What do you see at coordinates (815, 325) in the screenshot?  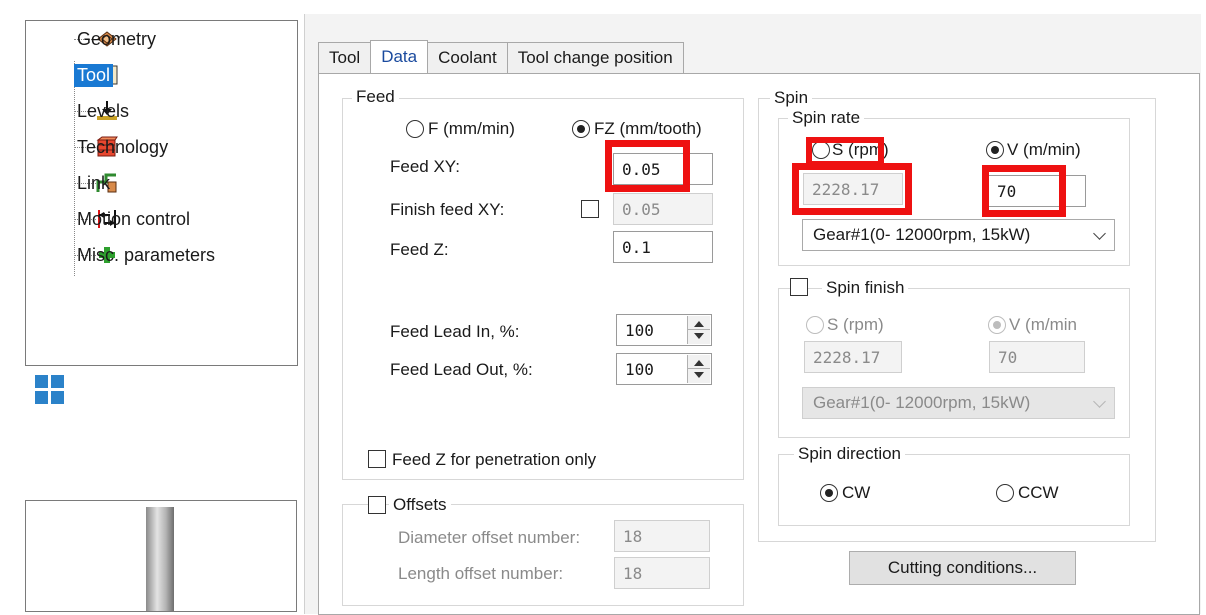 I see `spin-finish-s-radio` at bounding box center [815, 325].